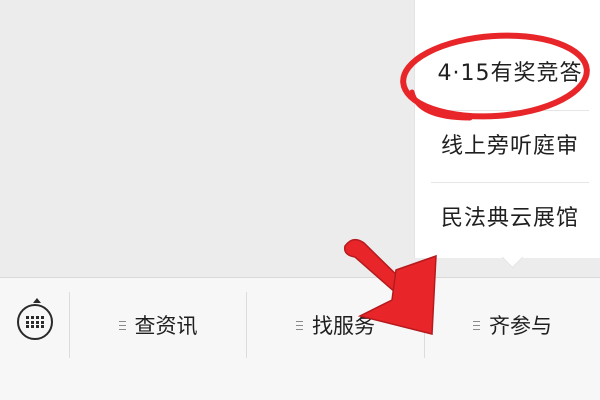 This screenshot has width=600, height=400. Describe the element at coordinates (510, 146) in the screenshot. I see `menu-item-online-trial: 线上旁听庭审` at that location.